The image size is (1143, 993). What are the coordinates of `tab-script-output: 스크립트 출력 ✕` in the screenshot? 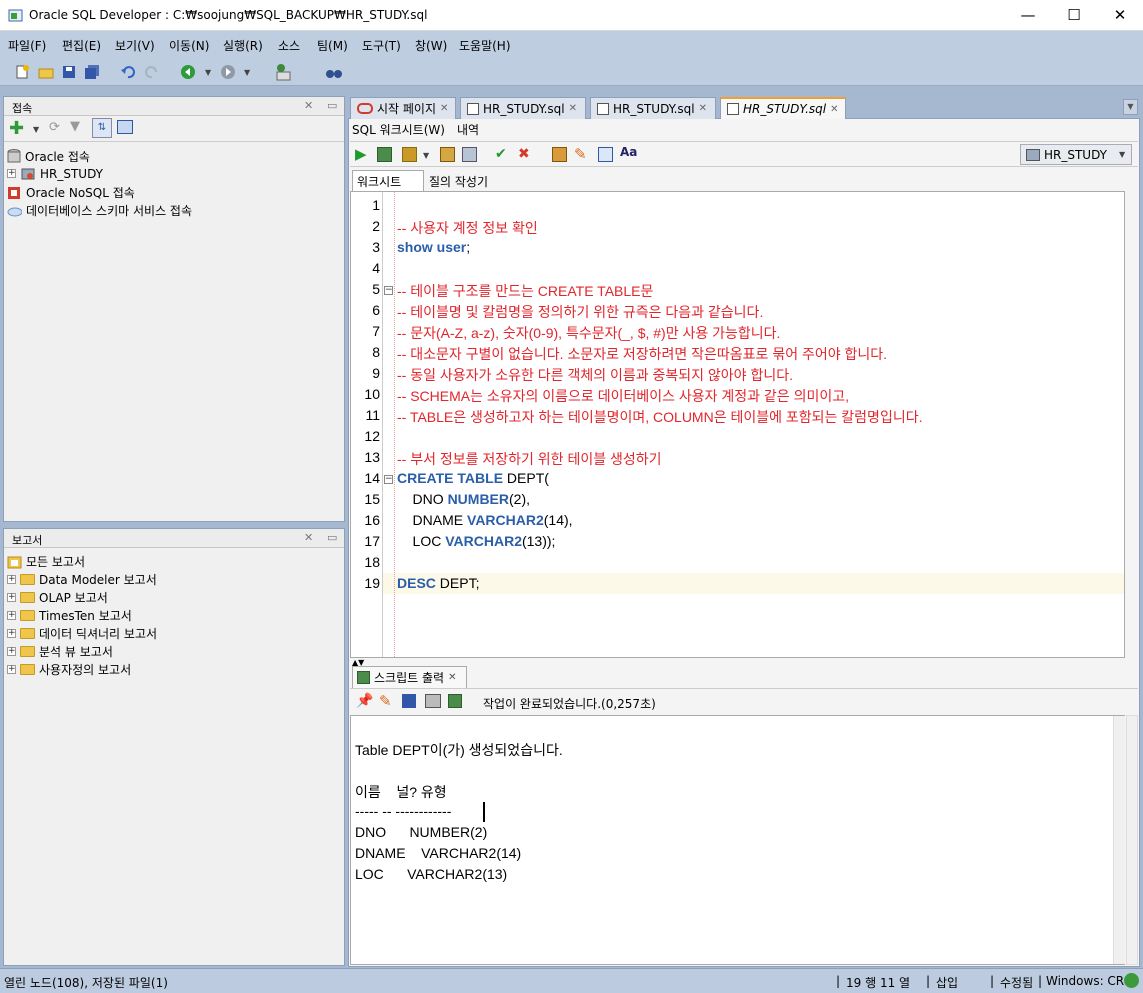 It's located at (409, 677).